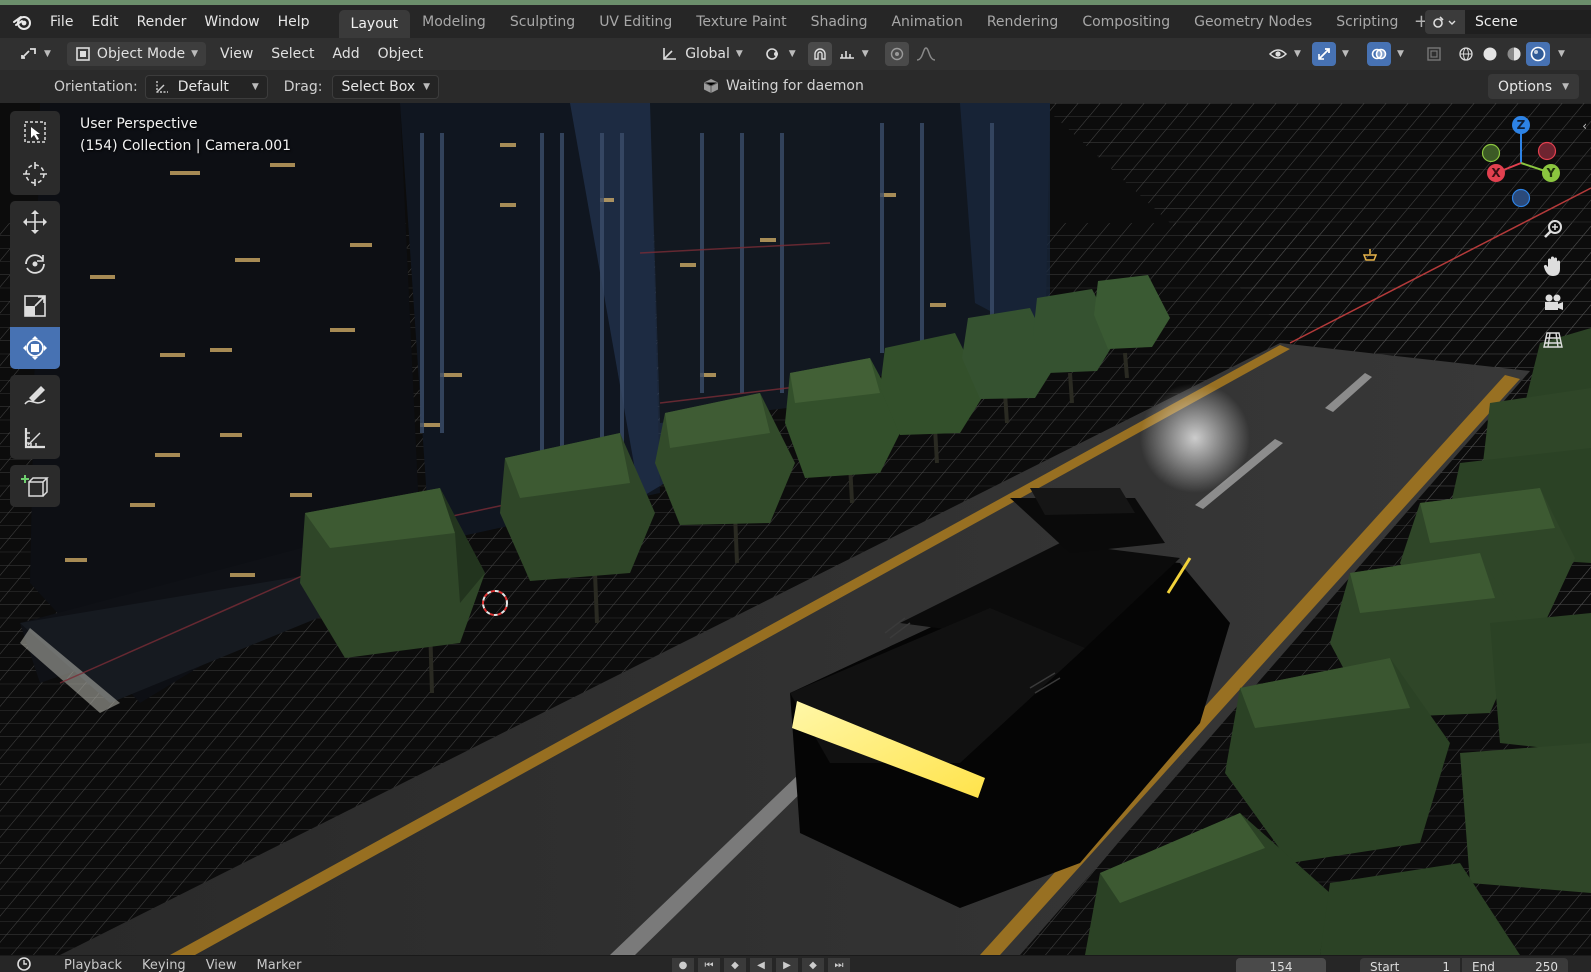  I want to click on tab-geometry-nodes: Geometry Nodes, so click(1253, 22).